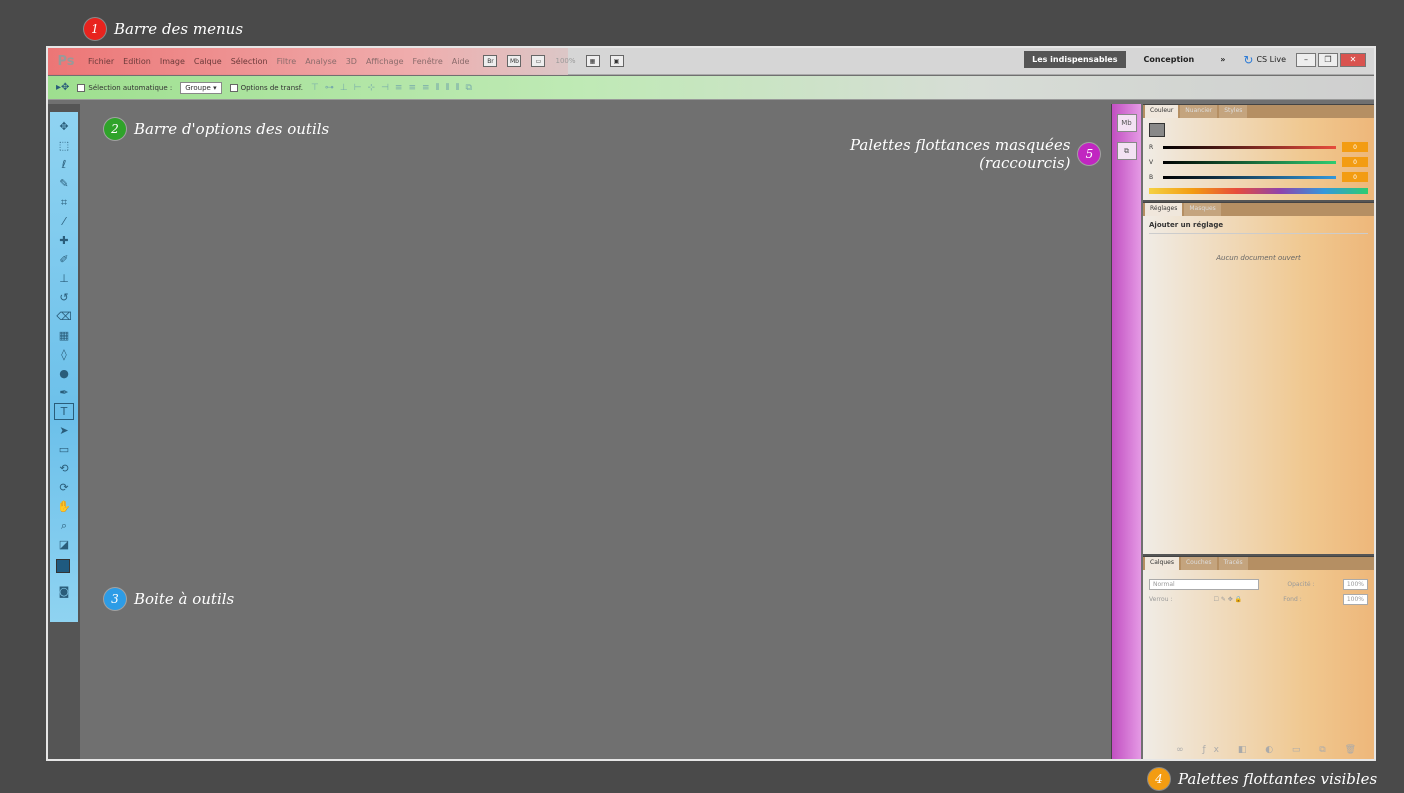 The image size is (1404, 793). I want to click on align-left-icon: ⊢, so click(358, 88).